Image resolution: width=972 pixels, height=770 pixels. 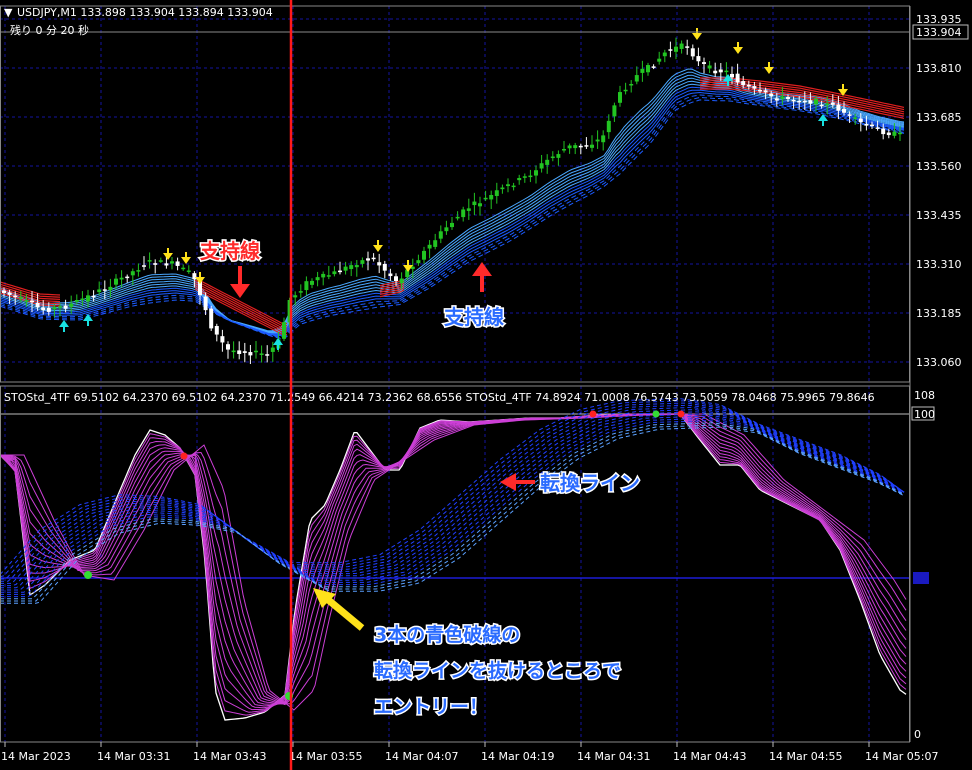 What do you see at coordinates (8, 12) in the screenshot?
I see `chart-menu-icon: ▼` at bounding box center [8, 12].